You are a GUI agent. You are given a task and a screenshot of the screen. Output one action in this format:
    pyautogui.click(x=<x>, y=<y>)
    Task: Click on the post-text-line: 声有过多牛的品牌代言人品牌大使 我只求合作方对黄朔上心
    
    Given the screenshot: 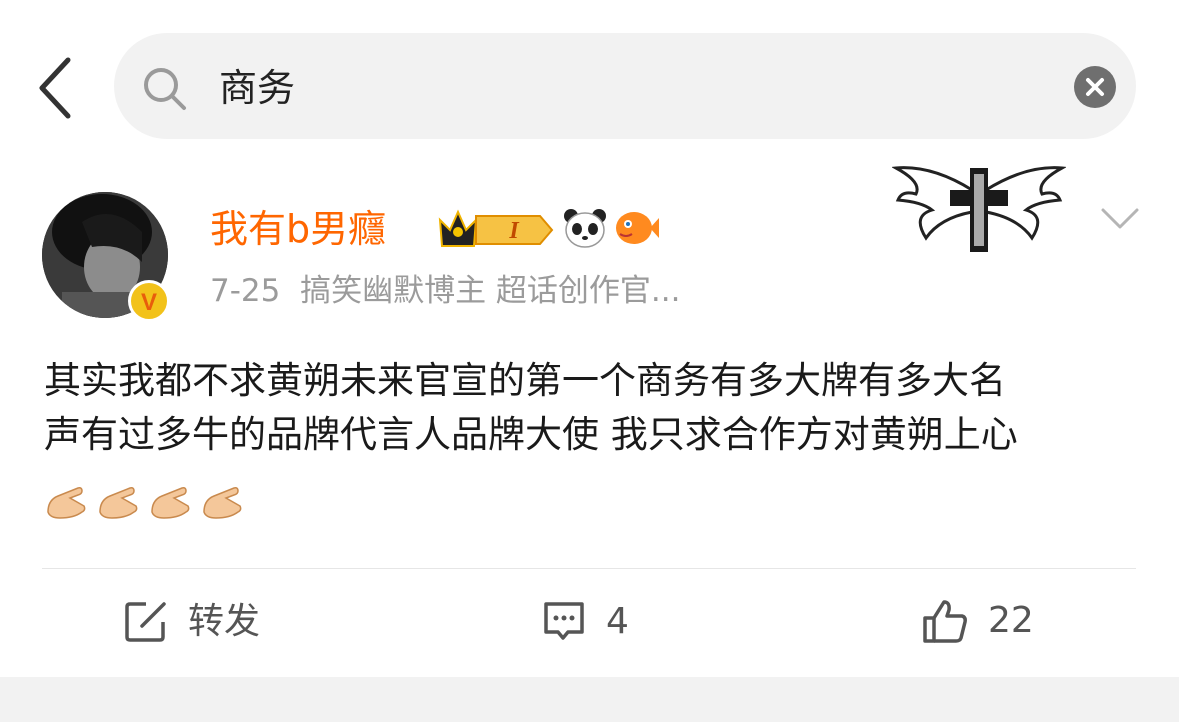 What is the action you would take?
    pyautogui.click(x=531, y=434)
    